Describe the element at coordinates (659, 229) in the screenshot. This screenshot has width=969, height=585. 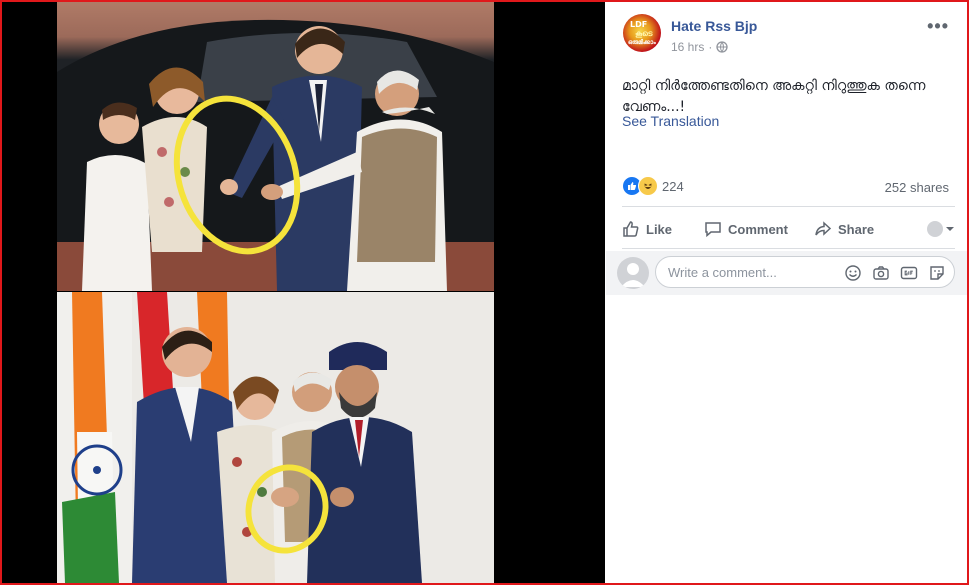
I see `like-label: Like` at that location.